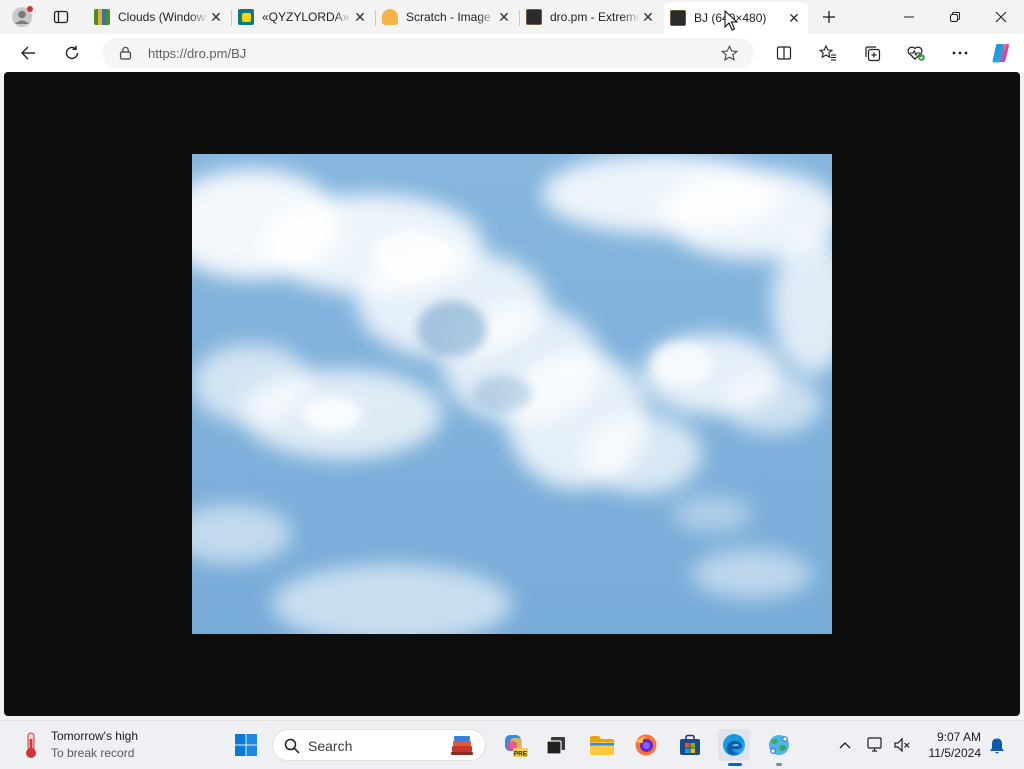 The height and width of the screenshot is (769, 1024). I want to click on favorites-button, so click(828, 53).